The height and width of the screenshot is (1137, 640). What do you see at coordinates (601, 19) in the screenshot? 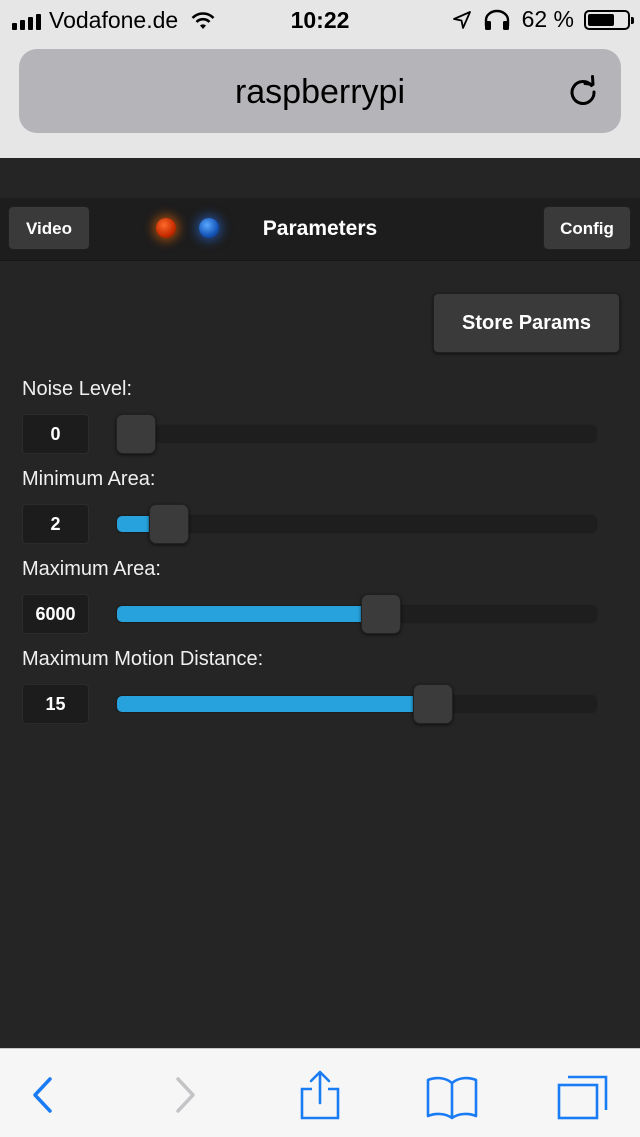
I see `battery-level` at bounding box center [601, 19].